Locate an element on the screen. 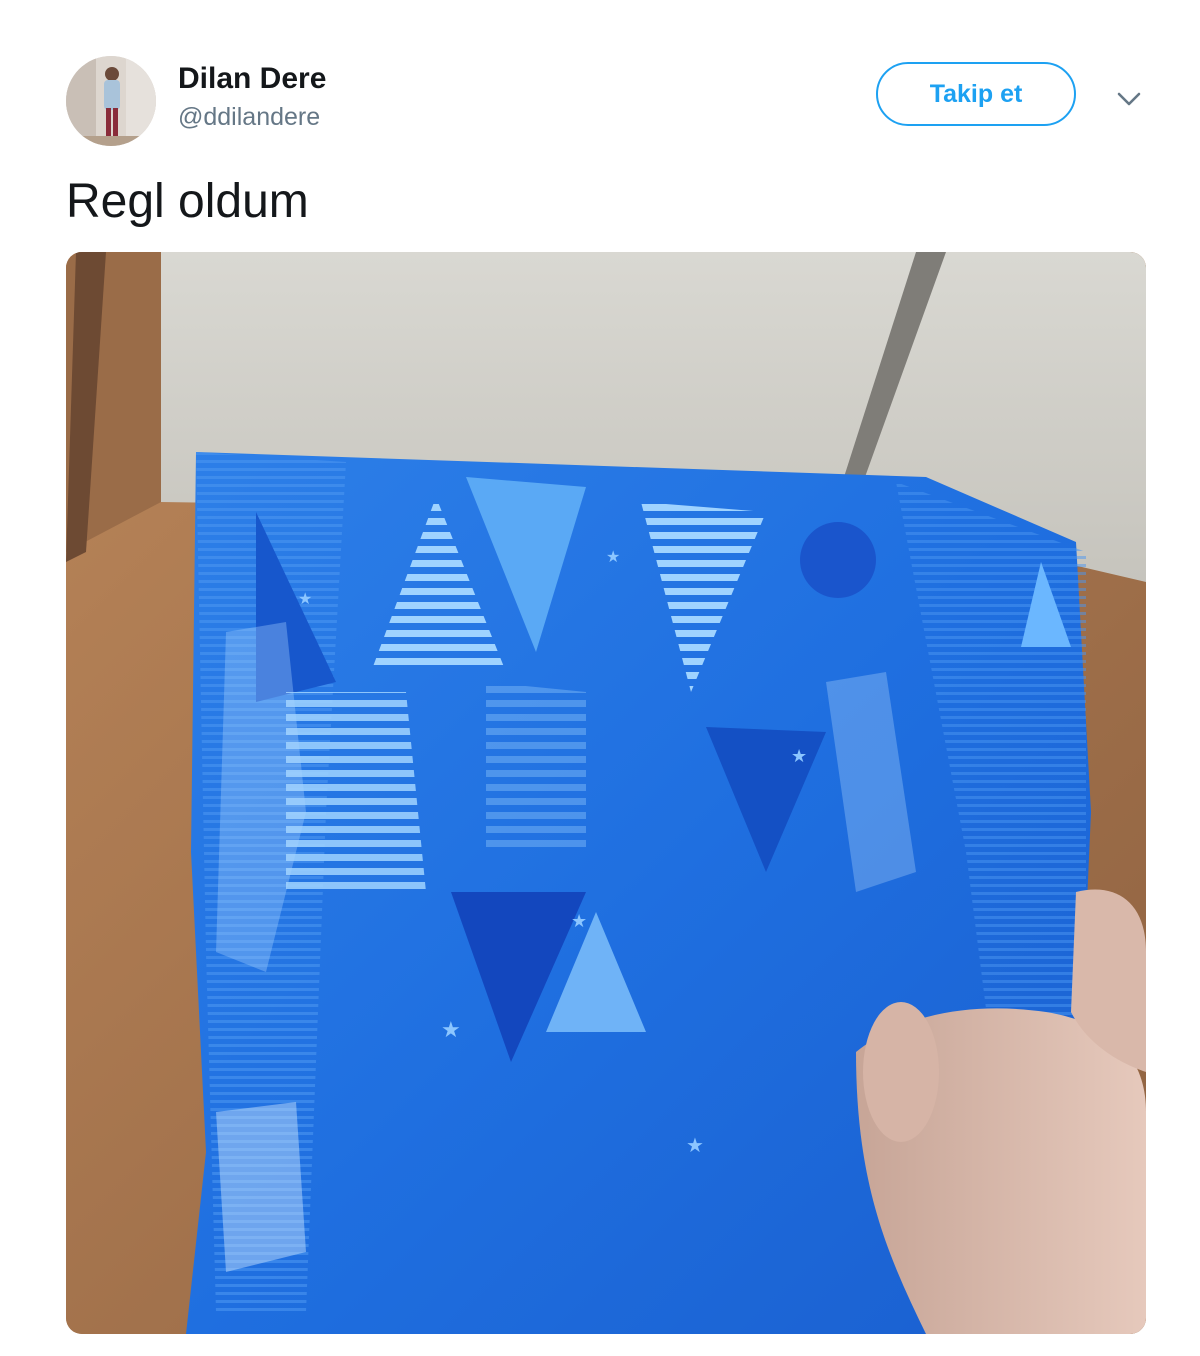  author-handle: @ddilandere is located at coordinates (249, 117).